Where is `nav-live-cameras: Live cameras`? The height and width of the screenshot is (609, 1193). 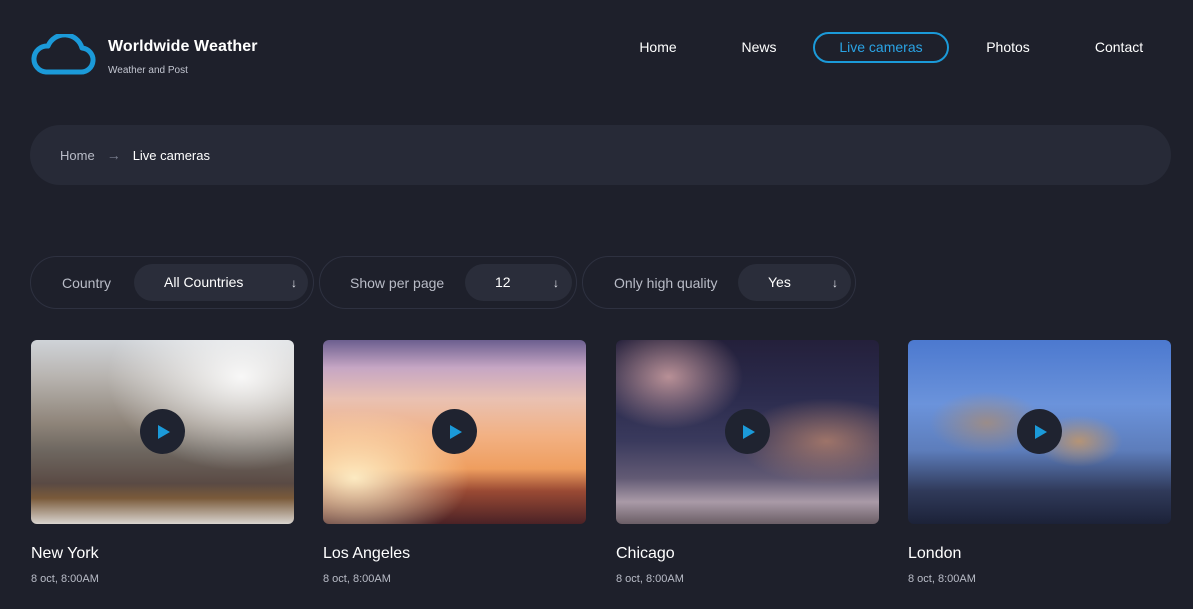 nav-live-cameras: Live cameras is located at coordinates (881, 47).